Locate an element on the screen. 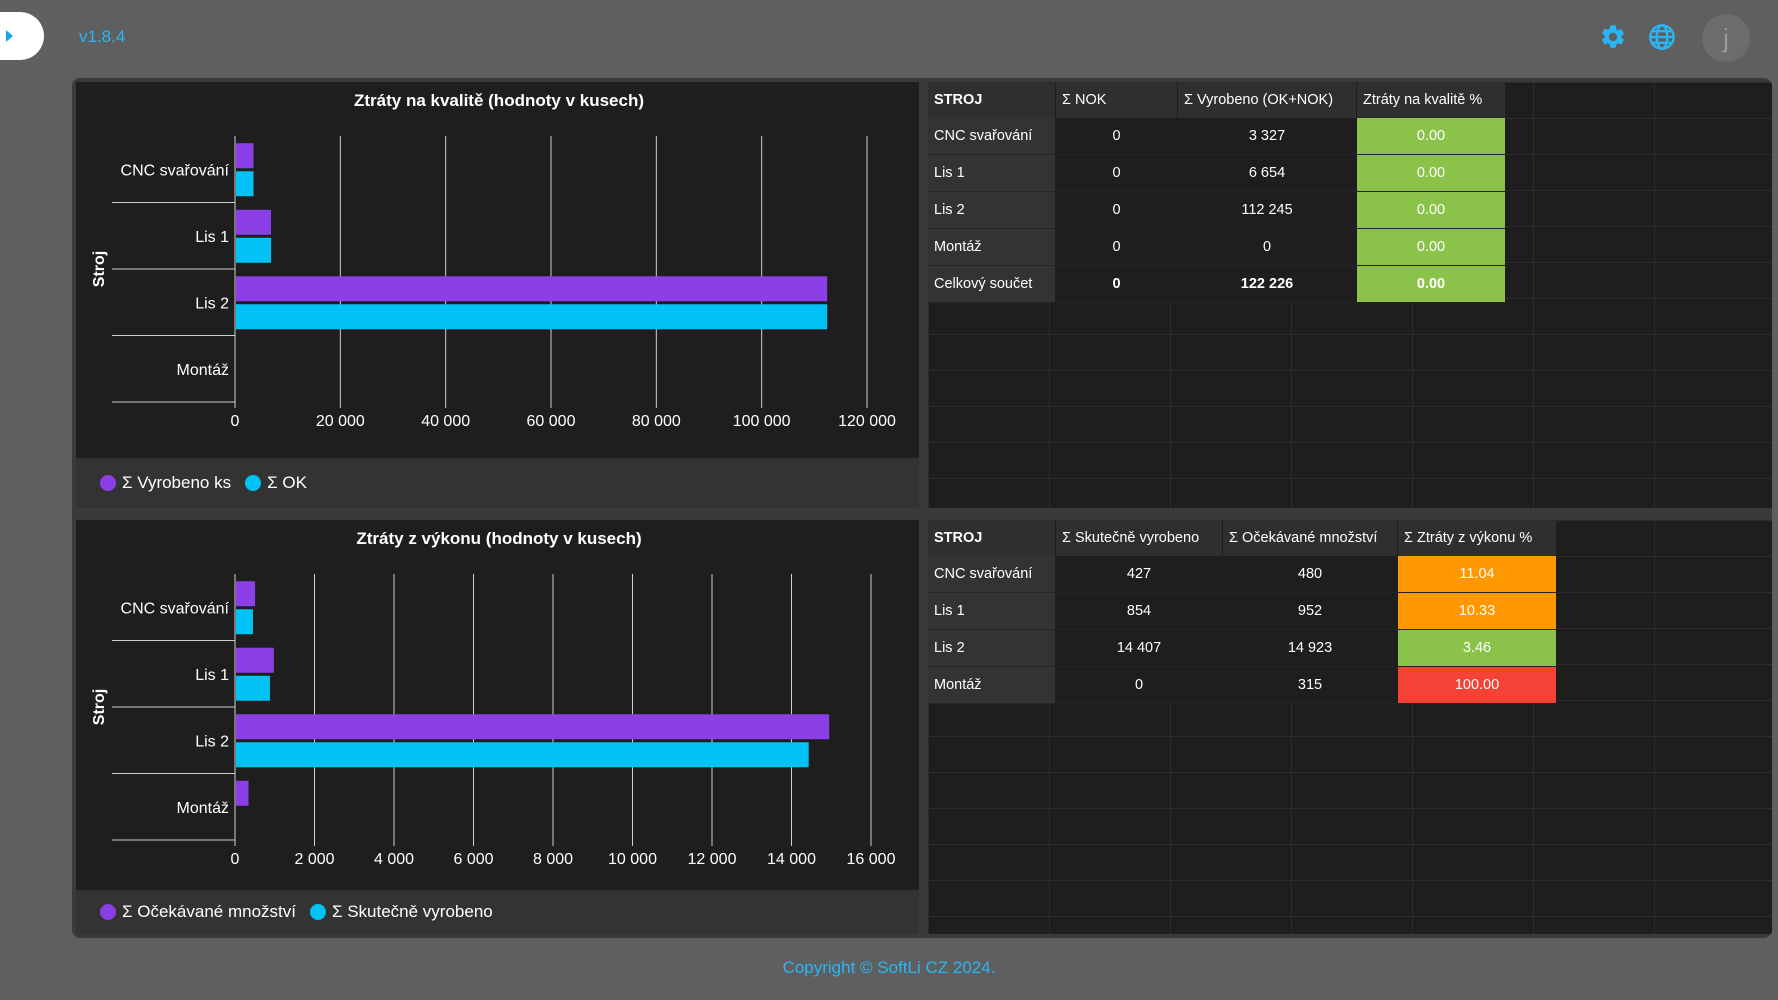 The image size is (1778, 1000). quality-loss-total-pct: 0.00 is located at coordinates (1431, 284).